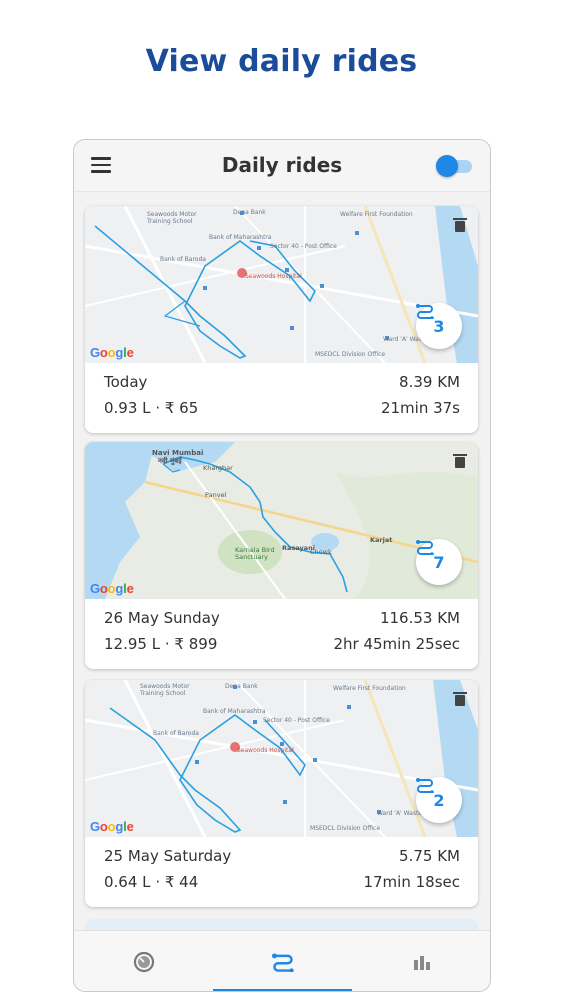 This screenshot has width=563, height=1000. Describe the element at coordinates (126, 382) in the screenshot. I see `ride-day: Today` at that location.